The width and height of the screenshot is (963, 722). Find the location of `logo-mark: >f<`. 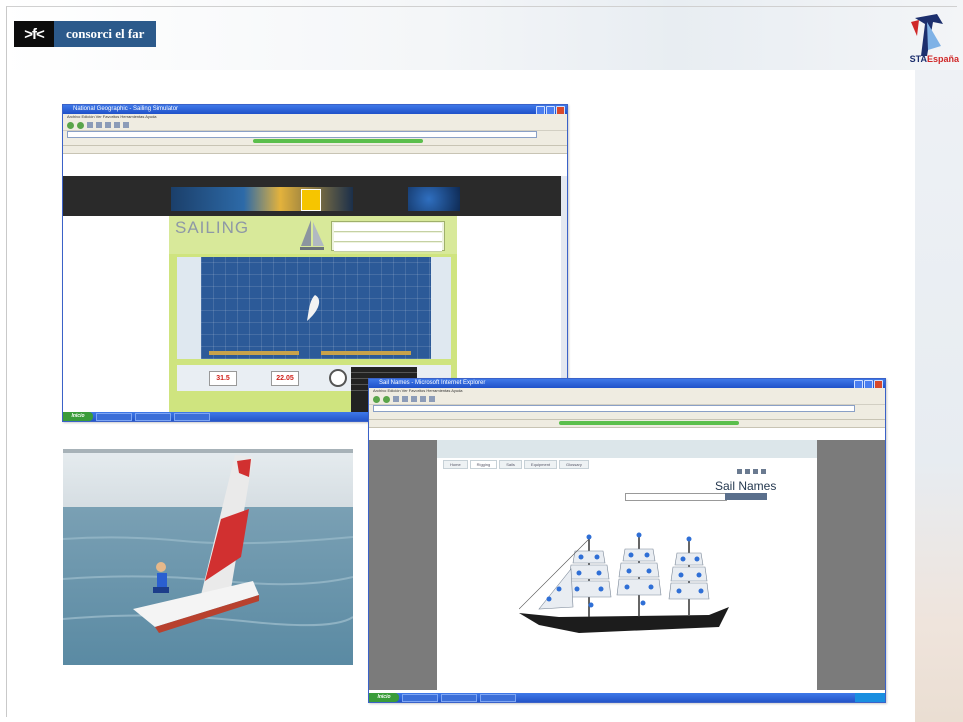

logo-mark: >f< is located at coordinates (34, 34).